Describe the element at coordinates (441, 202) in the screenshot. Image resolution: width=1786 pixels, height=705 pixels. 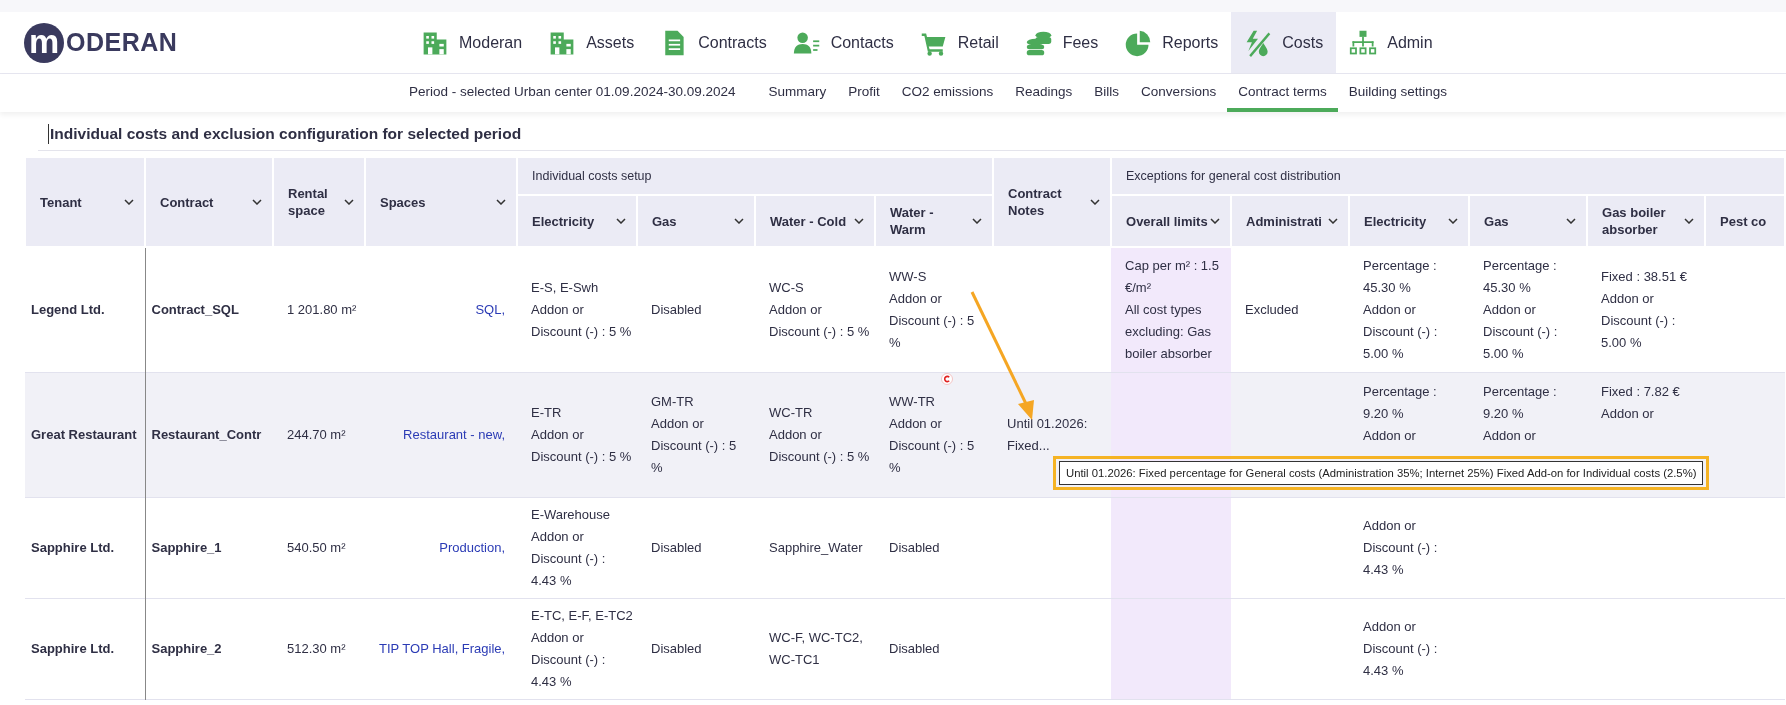
I see `column-header: Spaces` at that location.